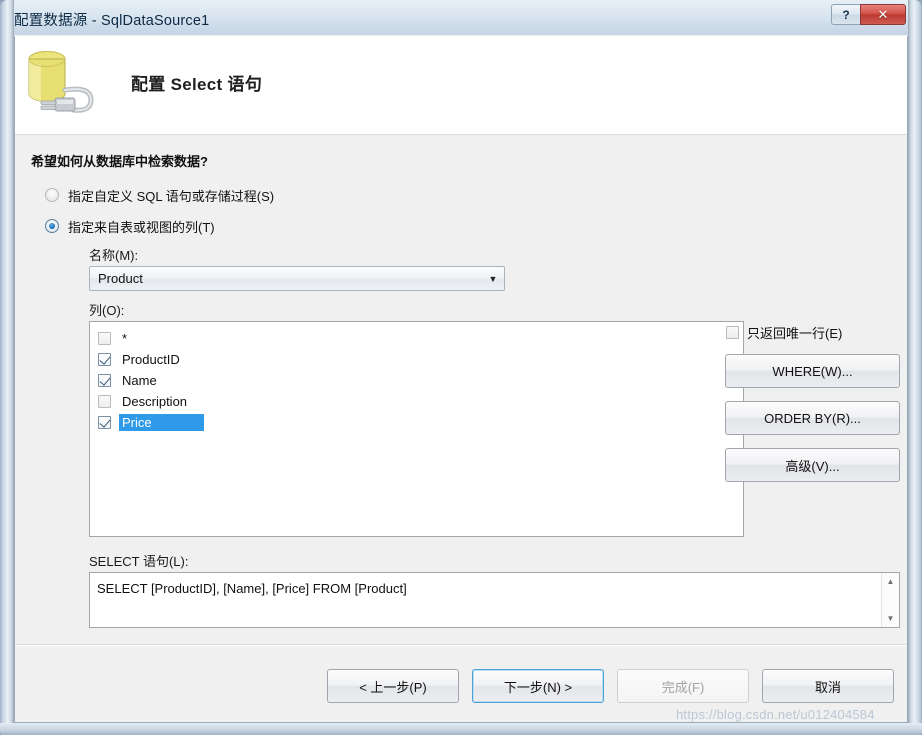 This screenshot has height=735, width=922. I want to click on list-item: *, so click(416, 338).